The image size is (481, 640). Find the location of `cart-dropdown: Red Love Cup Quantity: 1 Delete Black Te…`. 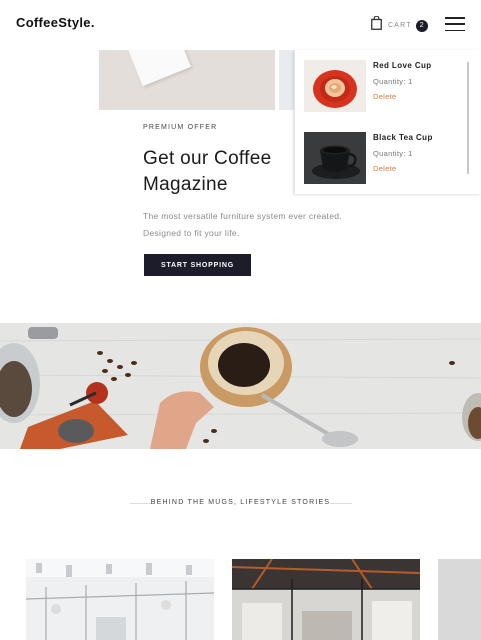

cart-dropdown: Red Love Cup Quantity: 1 Delete Black Te… is located at coordinates (387, 122).